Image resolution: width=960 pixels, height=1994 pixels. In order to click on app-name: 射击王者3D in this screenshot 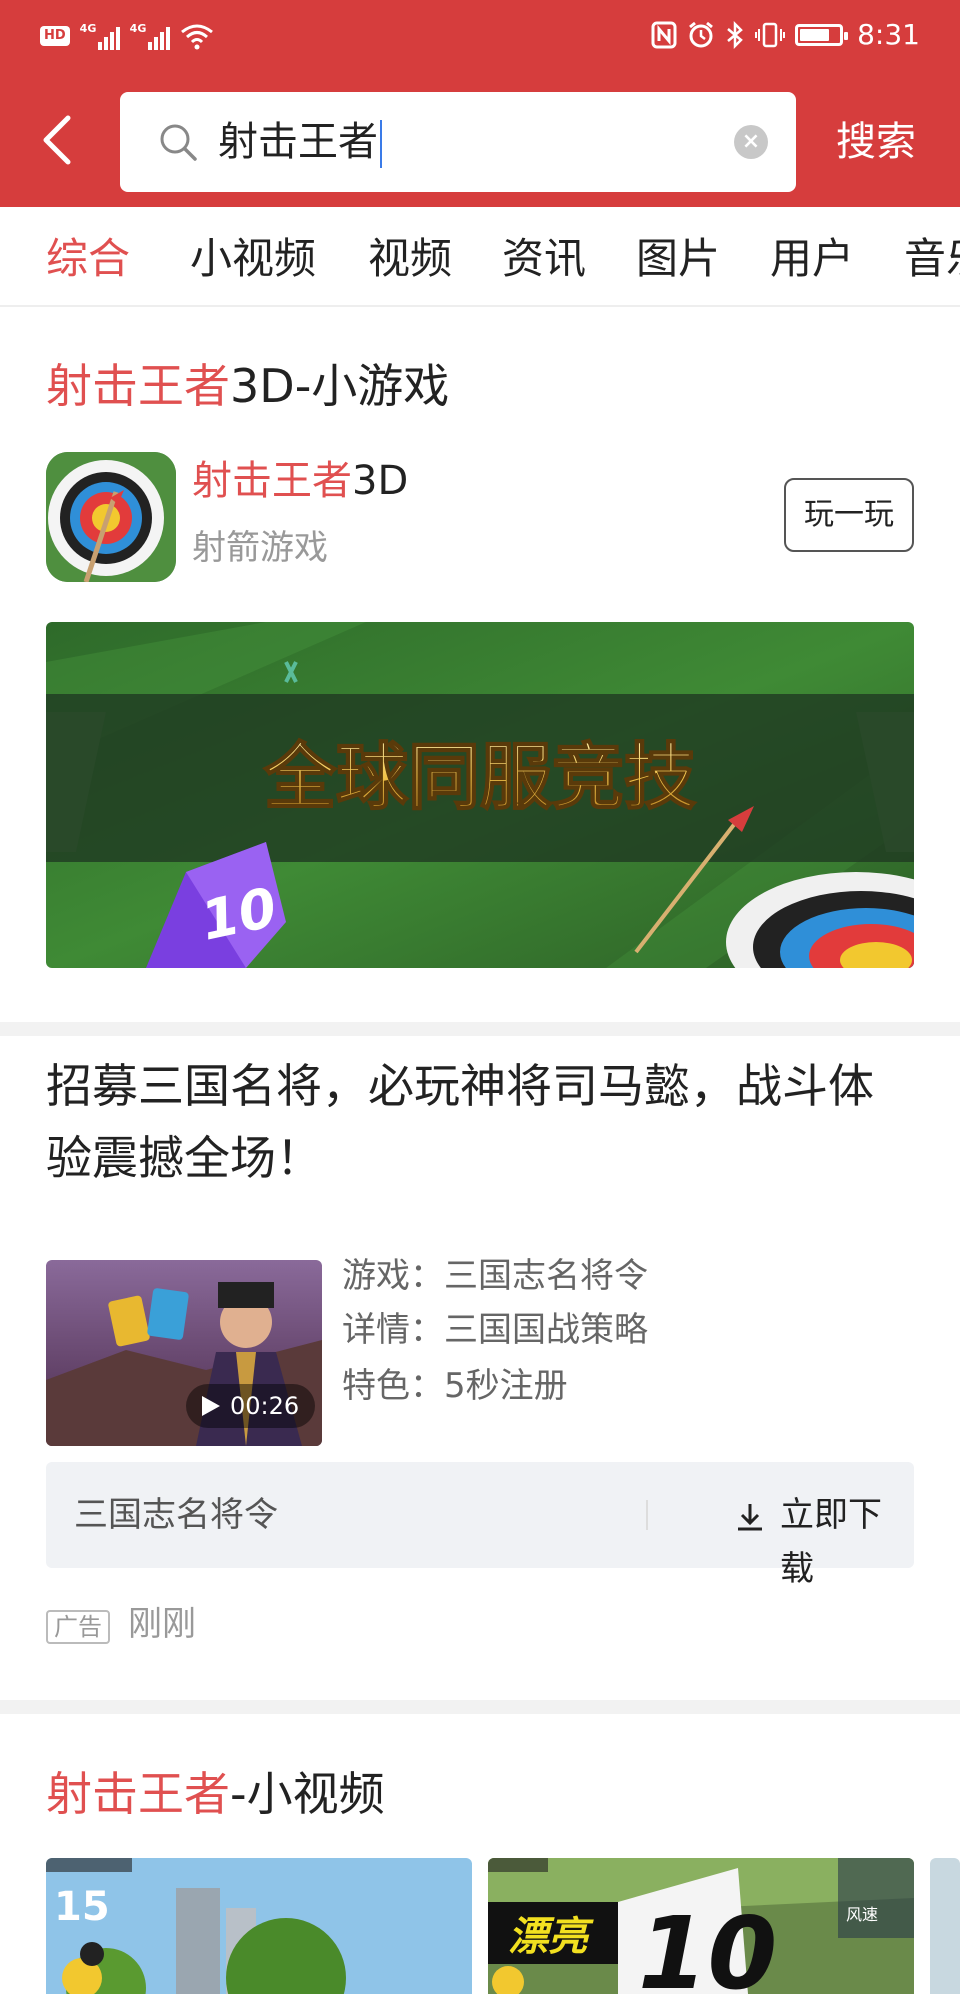, I will do `click(300, 481)`.